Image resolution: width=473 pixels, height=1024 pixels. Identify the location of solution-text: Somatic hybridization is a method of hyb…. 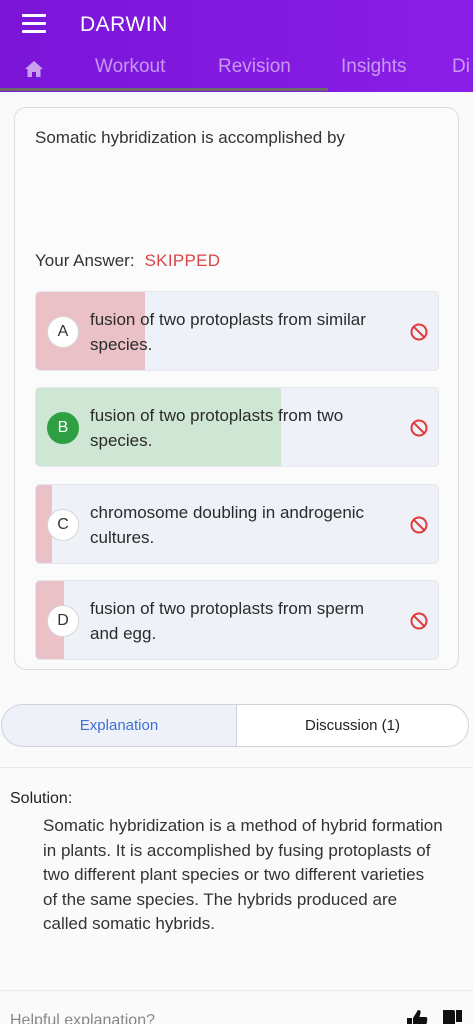
(243, 874).